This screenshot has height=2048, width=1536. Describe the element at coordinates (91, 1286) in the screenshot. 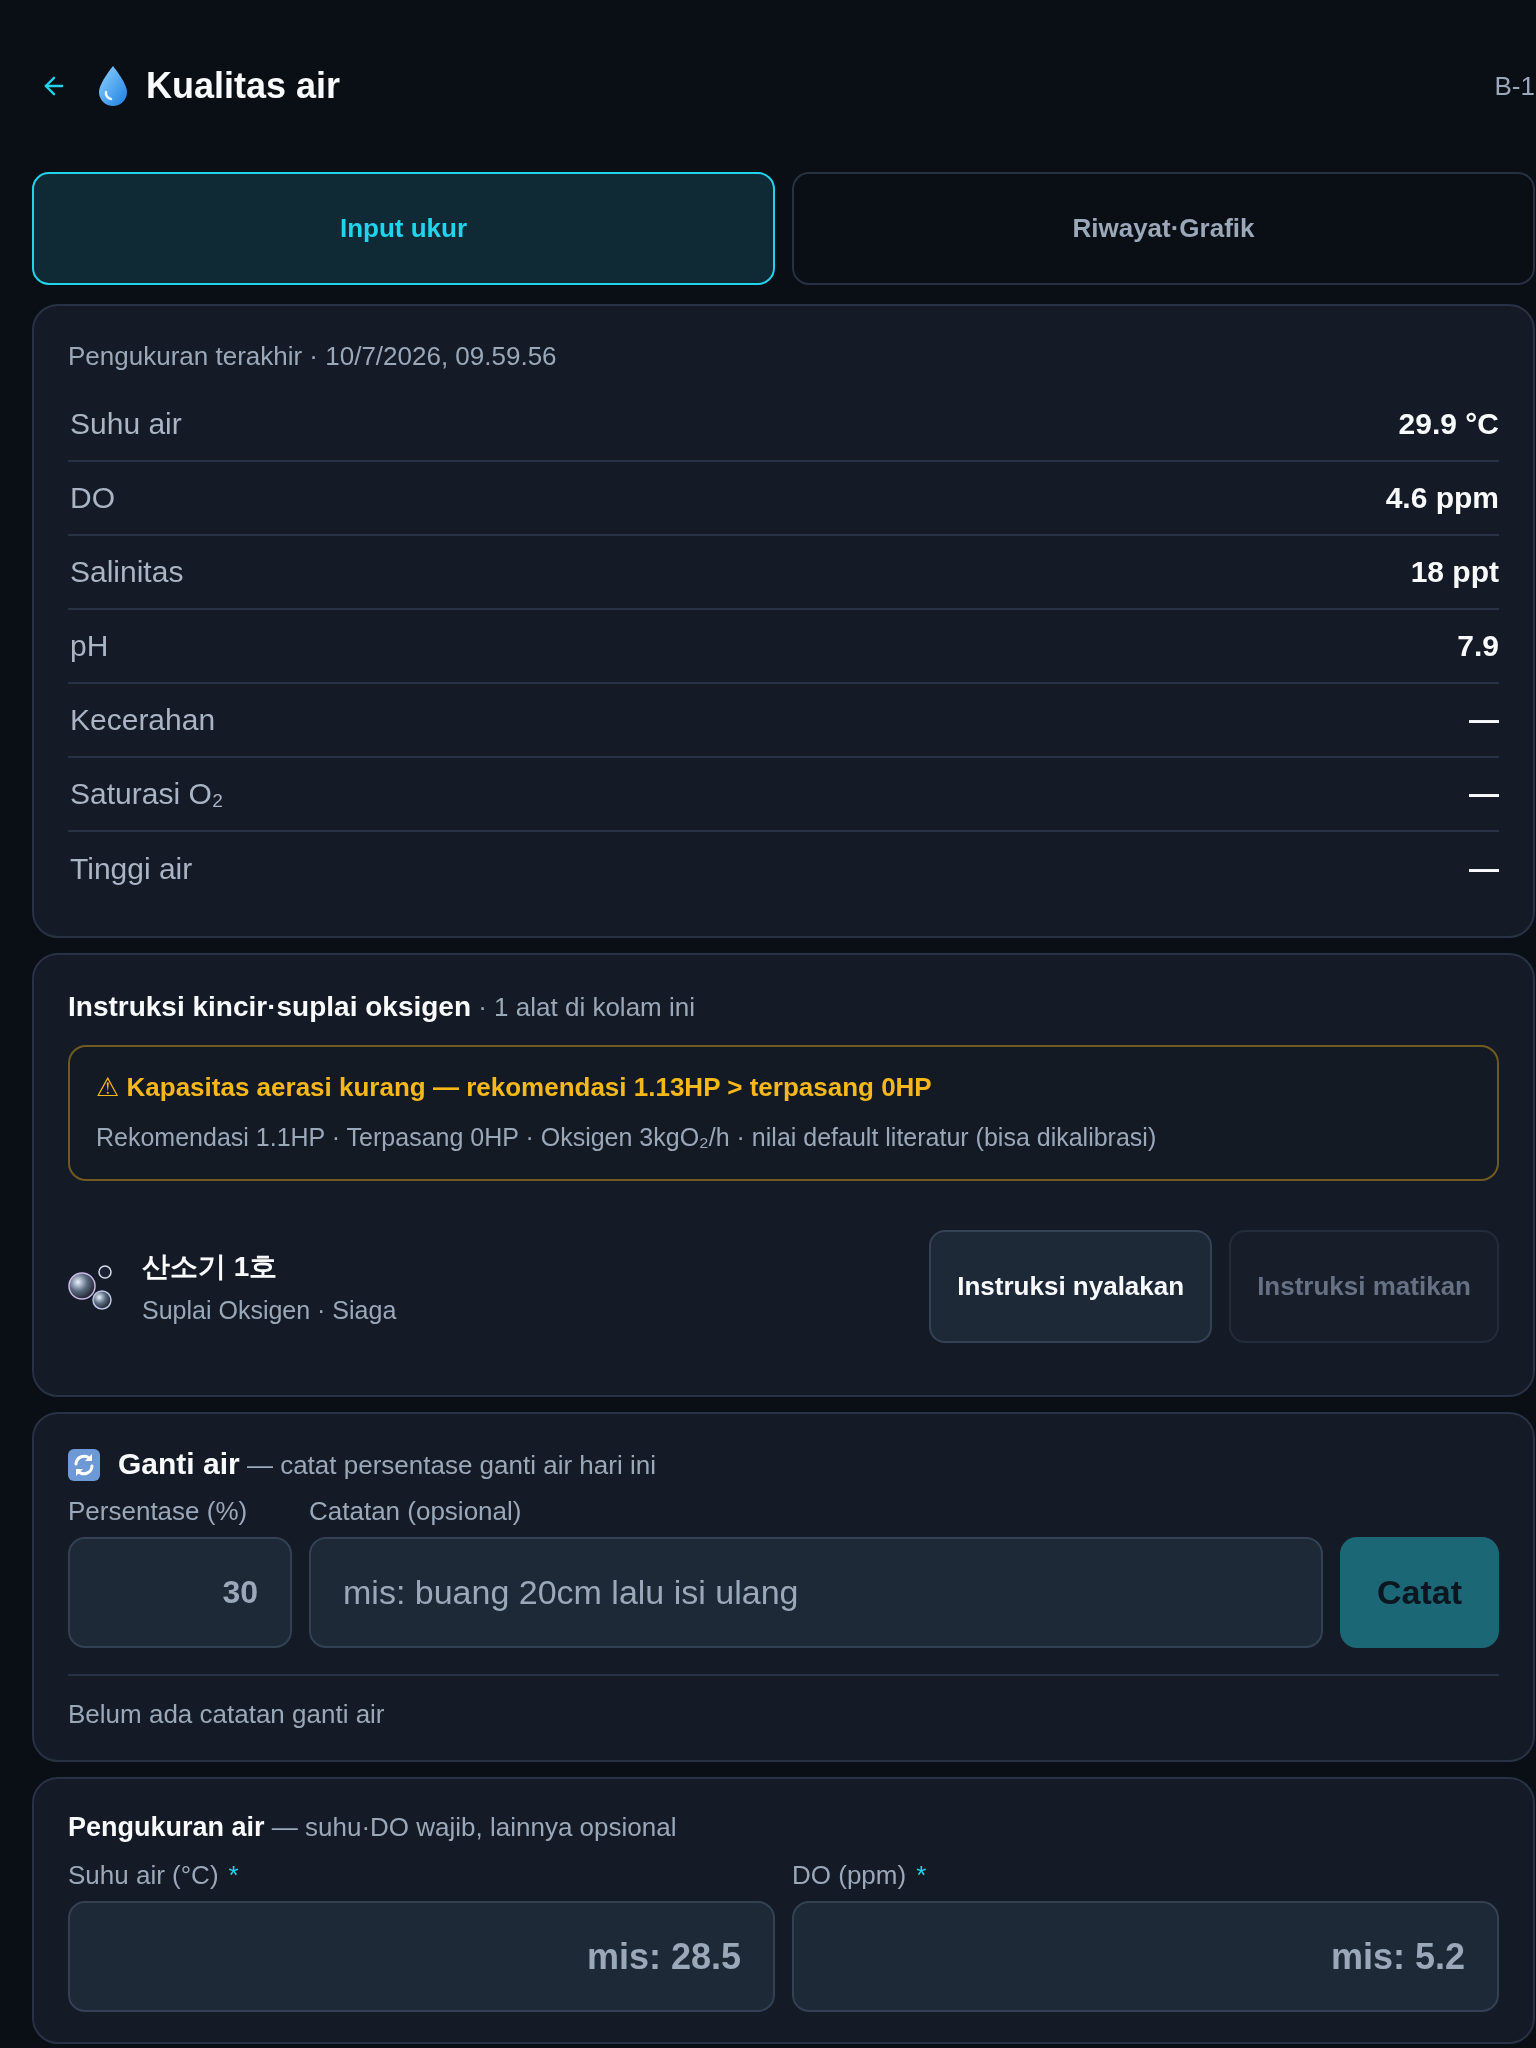

I see `bubbles-icon` at that location.